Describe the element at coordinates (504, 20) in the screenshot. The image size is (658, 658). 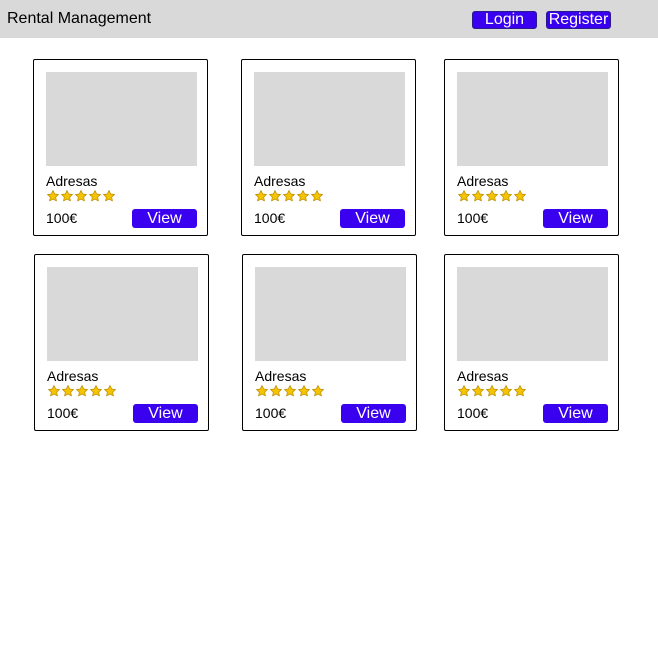
I see `login-button: Login` at that location.